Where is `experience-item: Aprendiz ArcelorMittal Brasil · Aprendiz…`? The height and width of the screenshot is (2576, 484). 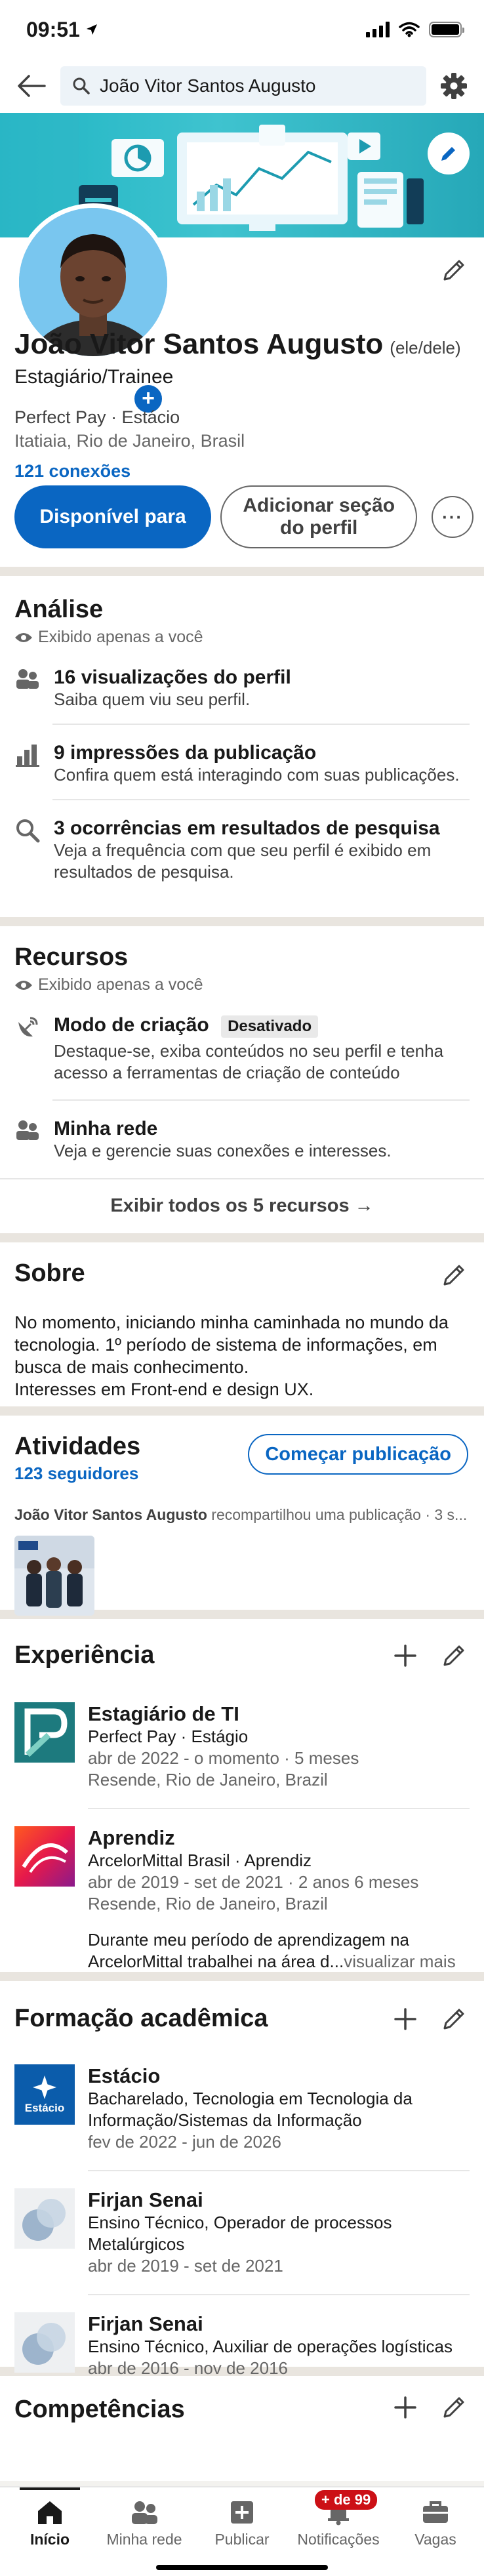 experience-item: Aprendiz ArcelorMittal Brasil · Aprendiz… is located at coordinates (242, 1899).